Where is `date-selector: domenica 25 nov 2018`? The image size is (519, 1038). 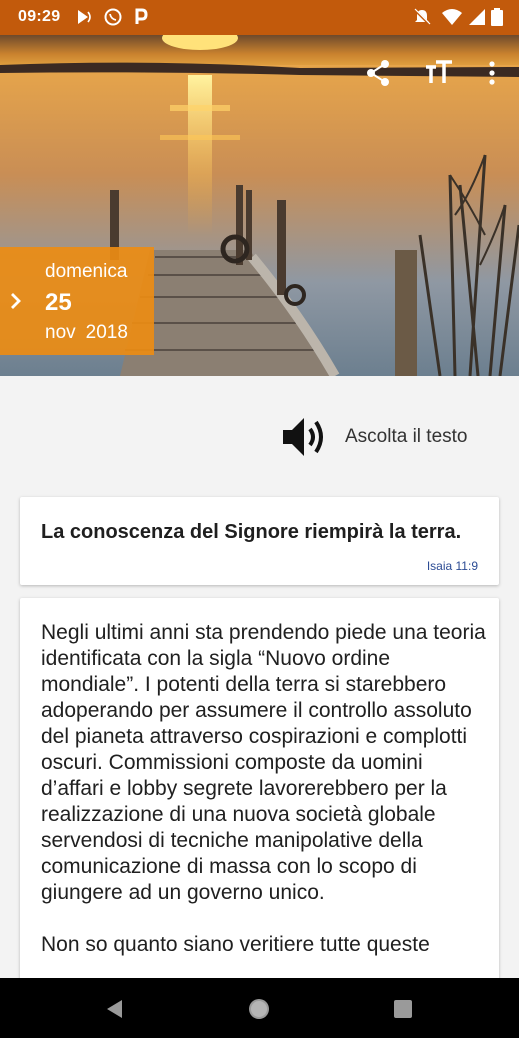
date-selector: domenica 25 nov 2018 is located at coordinates (77, 301).